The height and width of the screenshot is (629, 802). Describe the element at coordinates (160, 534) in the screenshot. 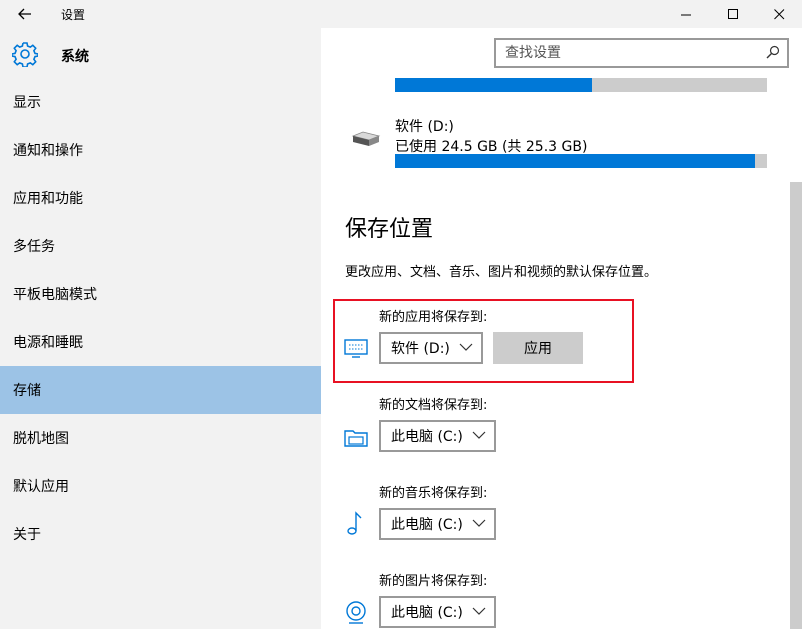

I see `sidebar-item-about: 关于` at that location.